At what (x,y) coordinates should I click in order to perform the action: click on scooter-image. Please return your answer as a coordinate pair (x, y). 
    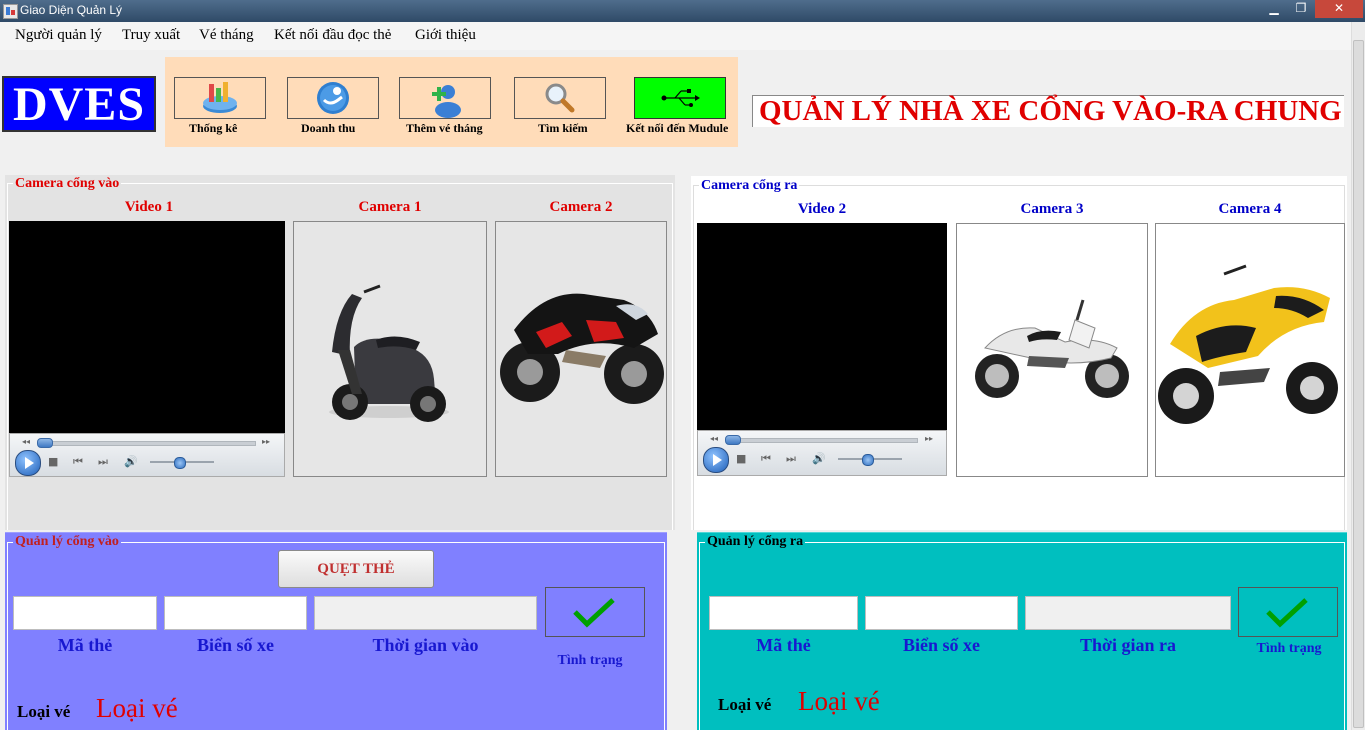
    Looking at the image, I should click on (389, 353).